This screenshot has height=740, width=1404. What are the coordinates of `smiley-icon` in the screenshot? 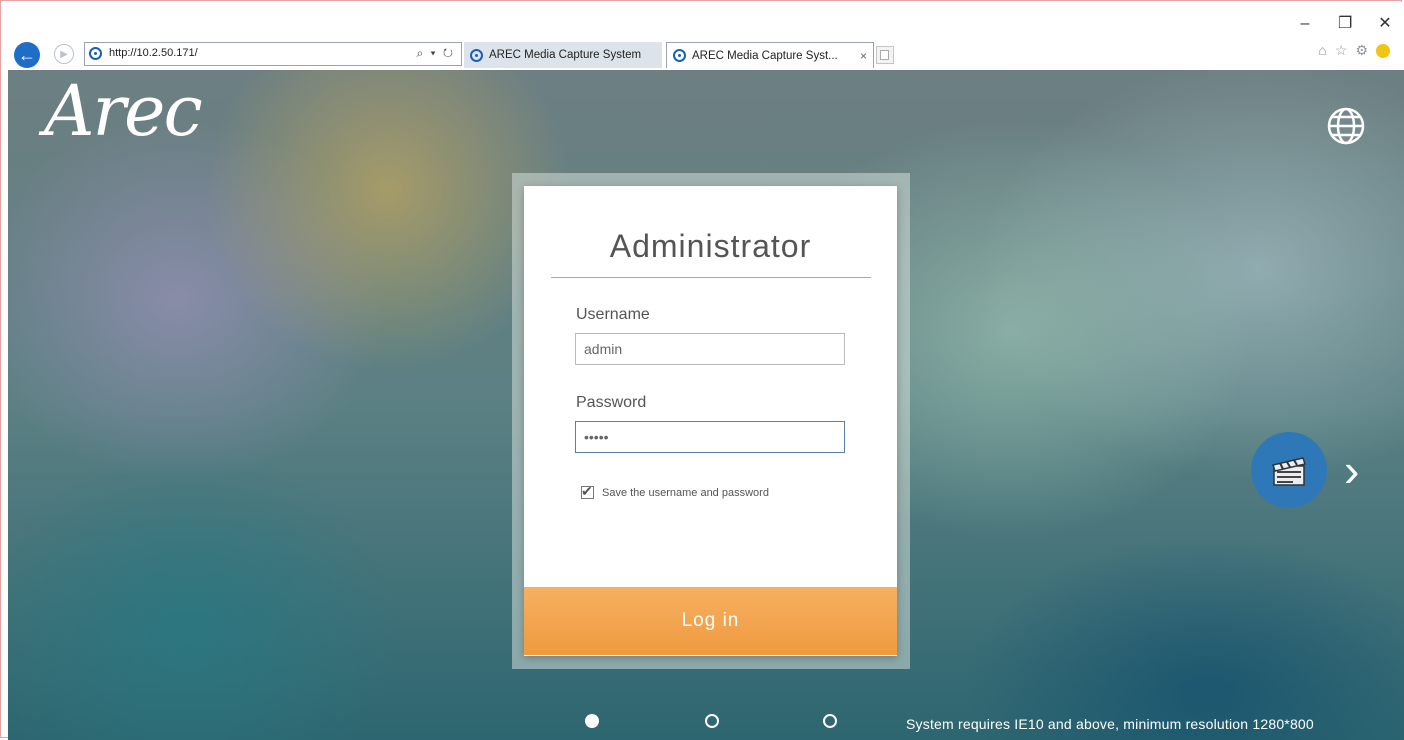 It's located at (1383, 51).